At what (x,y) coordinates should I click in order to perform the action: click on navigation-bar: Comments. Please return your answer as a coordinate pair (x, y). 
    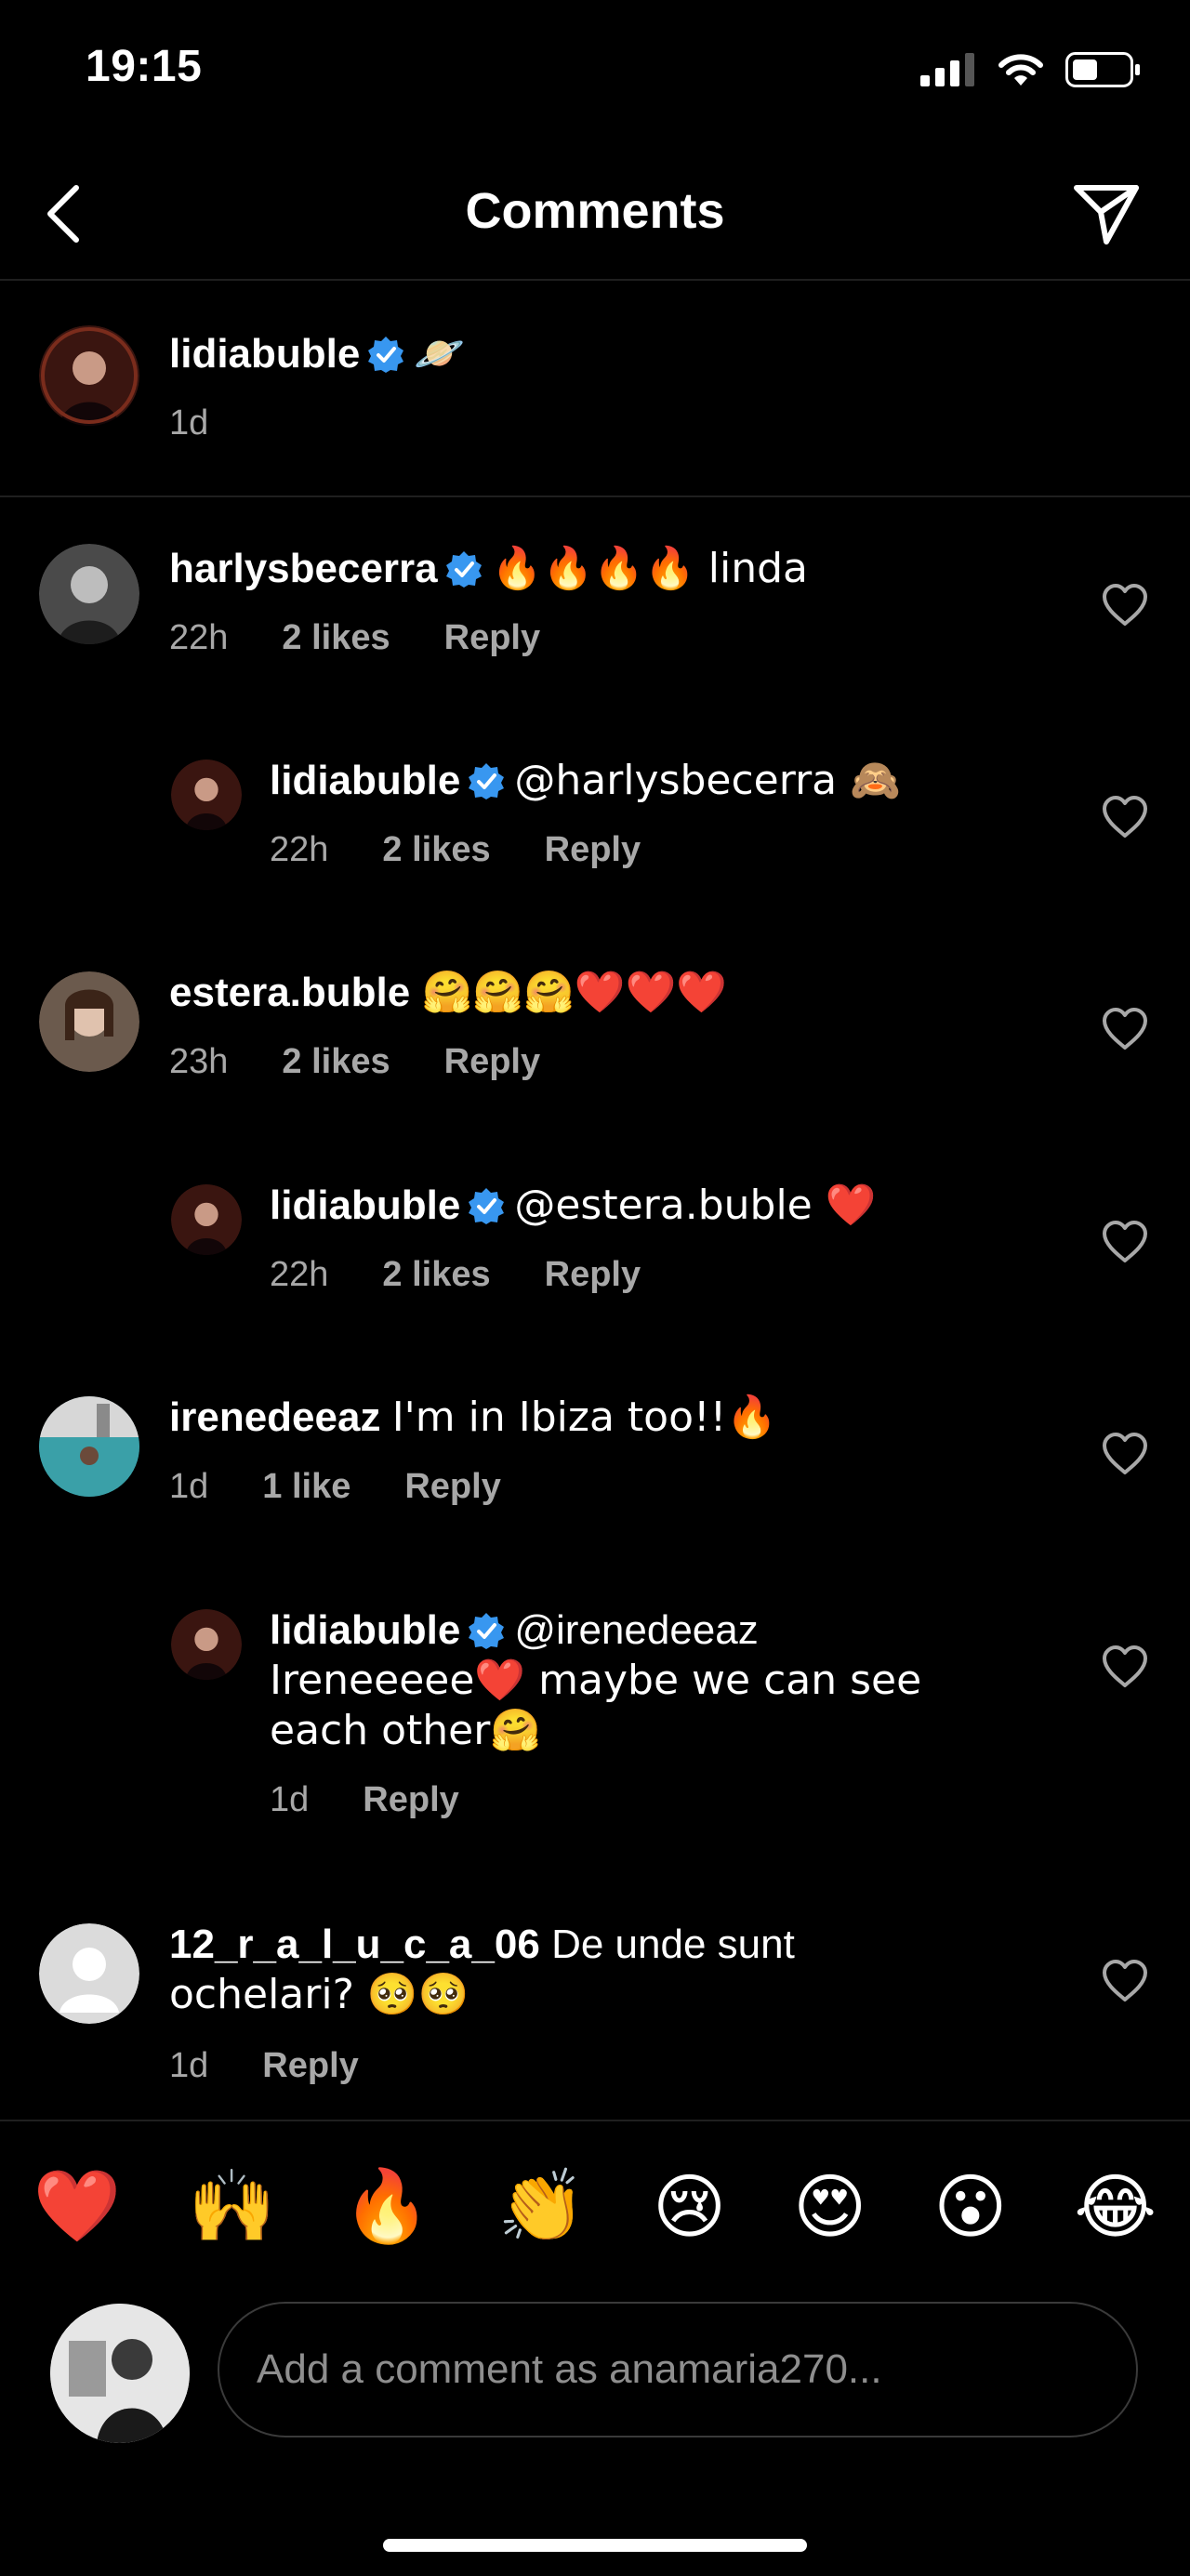
    Looking at the image, I should click on (595, 218).